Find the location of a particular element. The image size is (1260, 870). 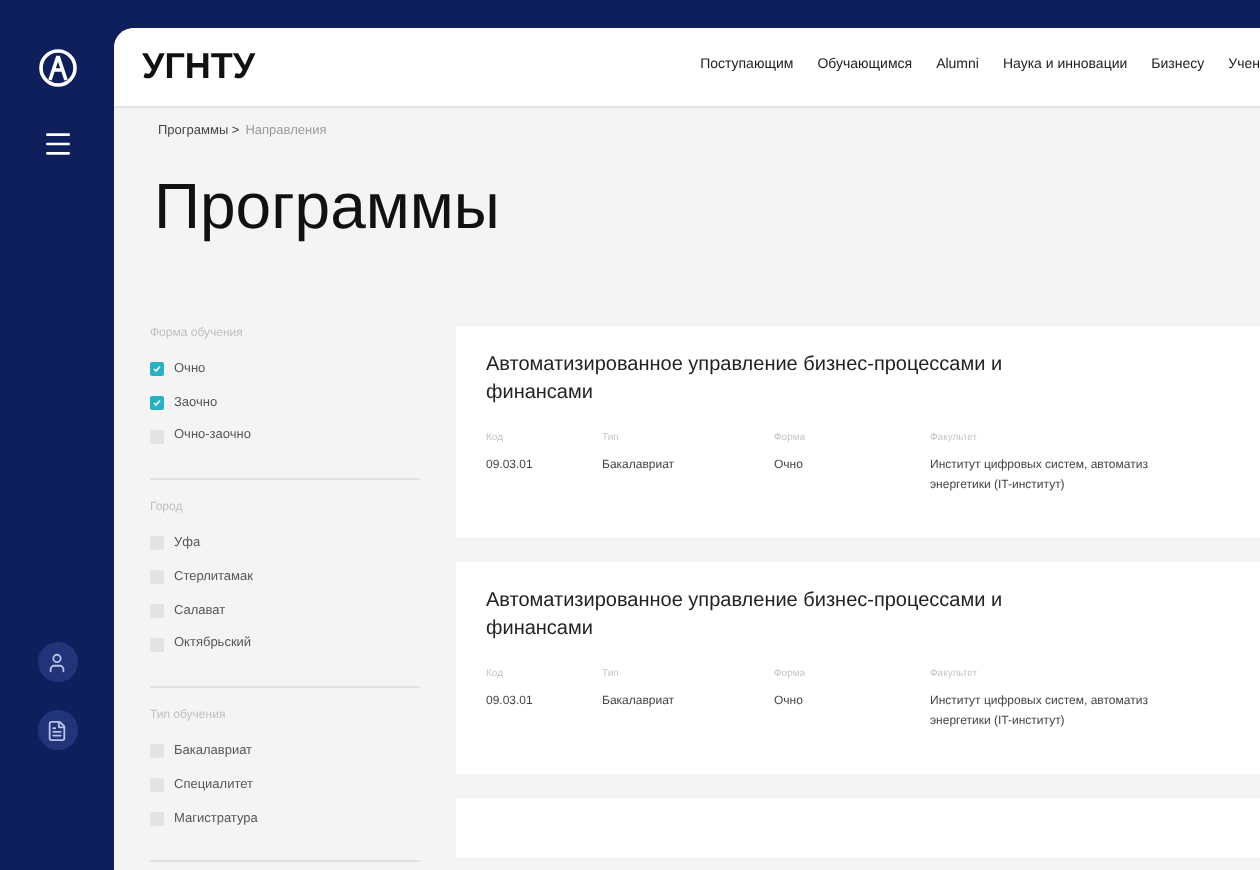

person-icon is located at coordinates (57, 662).